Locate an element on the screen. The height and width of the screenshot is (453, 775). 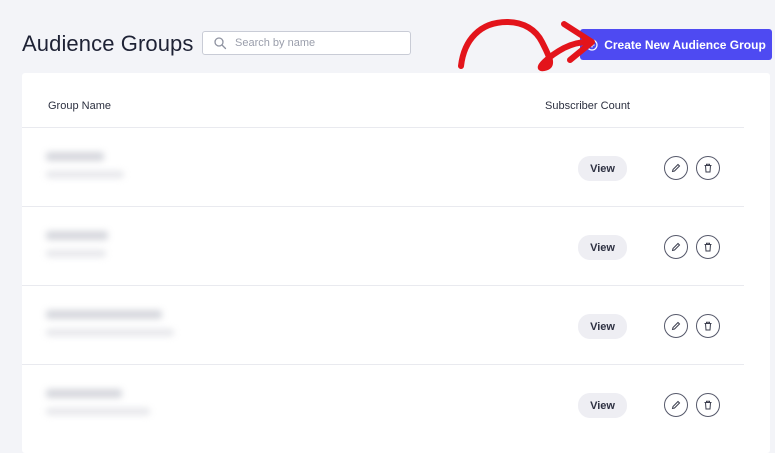
page-title: Audience Groups is located at coordinates (108, 43).